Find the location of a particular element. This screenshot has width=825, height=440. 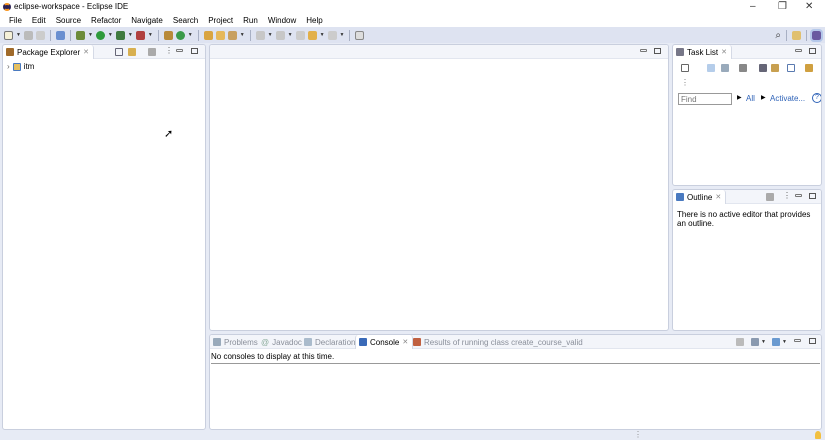

close-button: ✕ is located at coordinates (809, 6).